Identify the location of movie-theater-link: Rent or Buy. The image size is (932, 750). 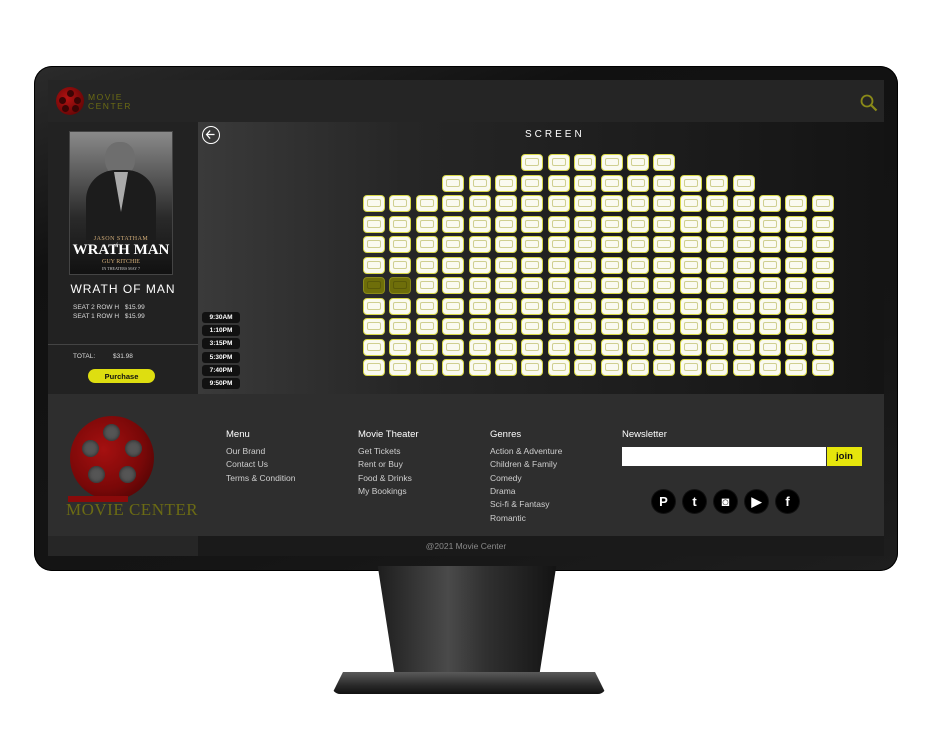
(380, 464).